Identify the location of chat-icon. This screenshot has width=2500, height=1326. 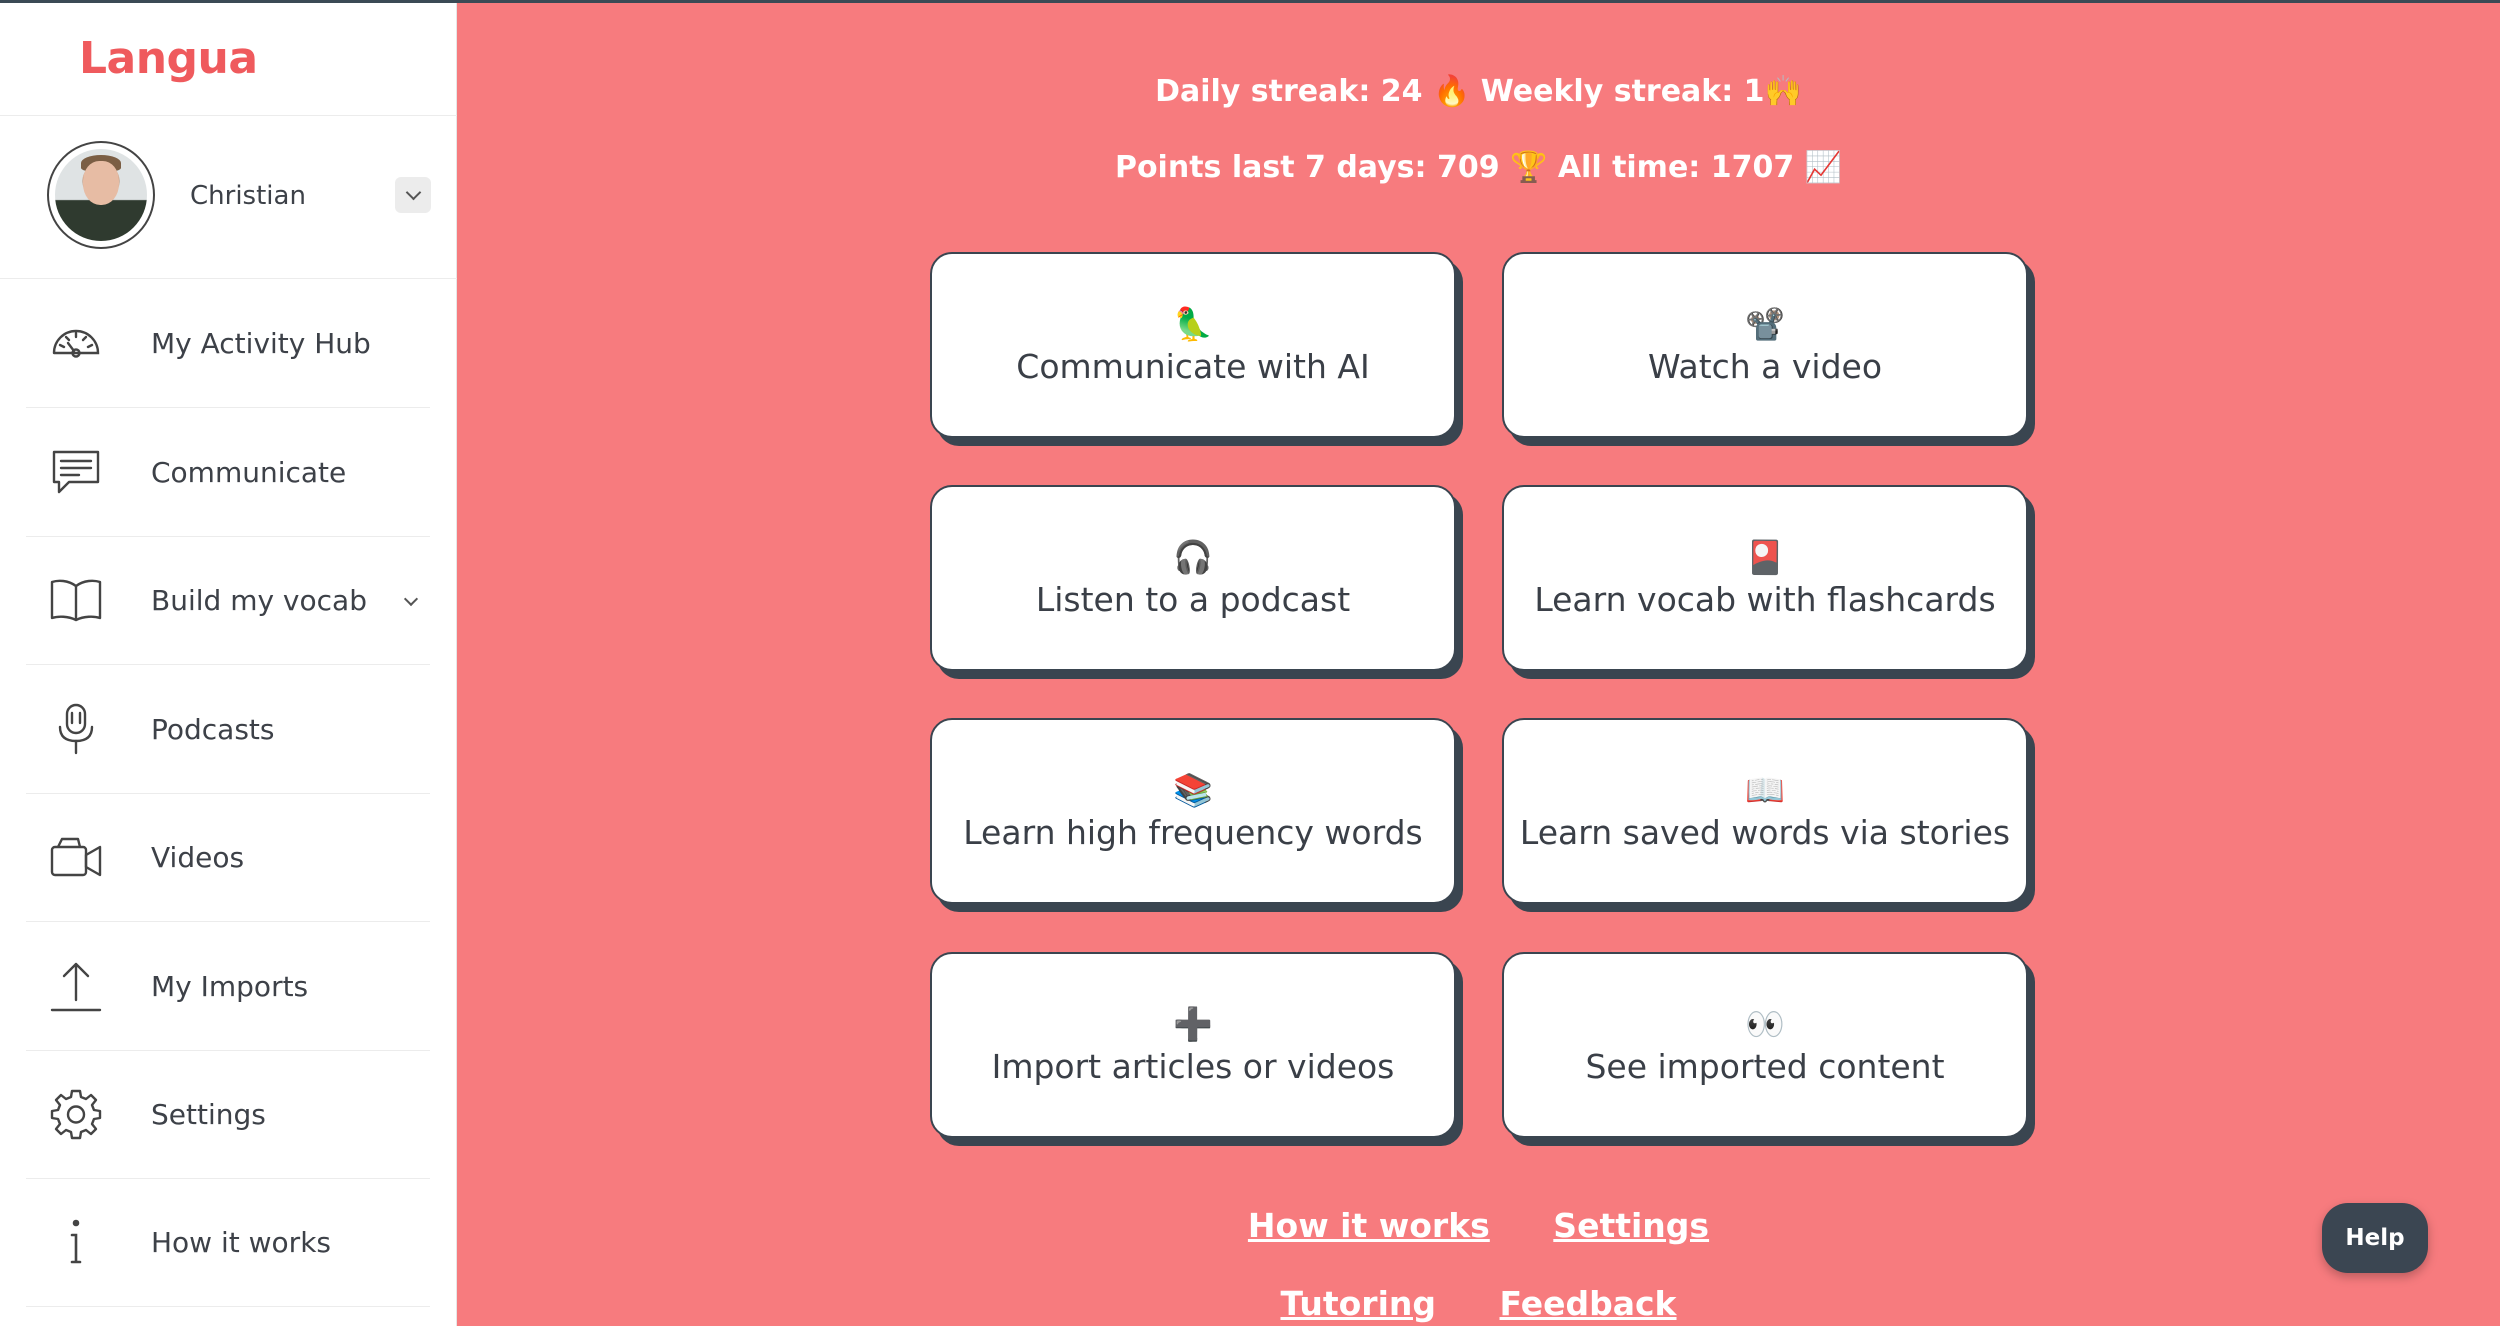
(76, 472).